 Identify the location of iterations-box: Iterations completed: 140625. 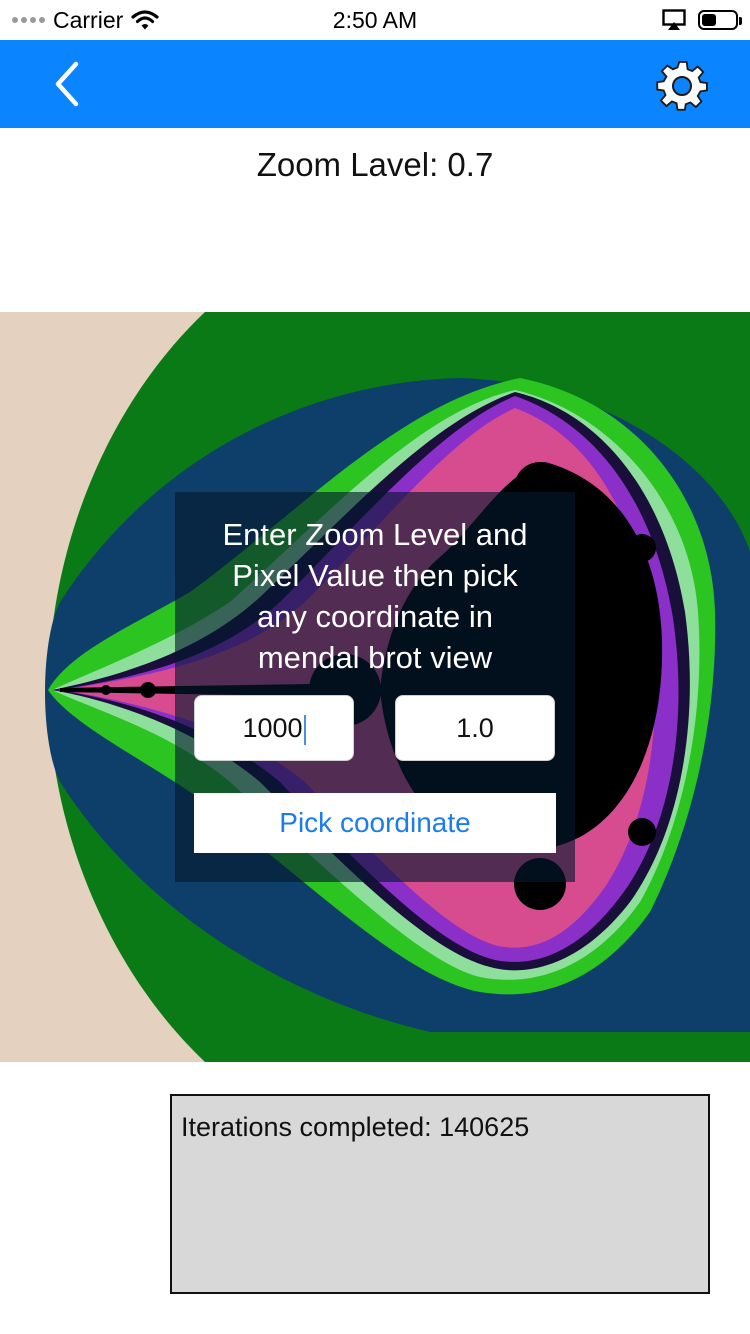
(440, 1194).